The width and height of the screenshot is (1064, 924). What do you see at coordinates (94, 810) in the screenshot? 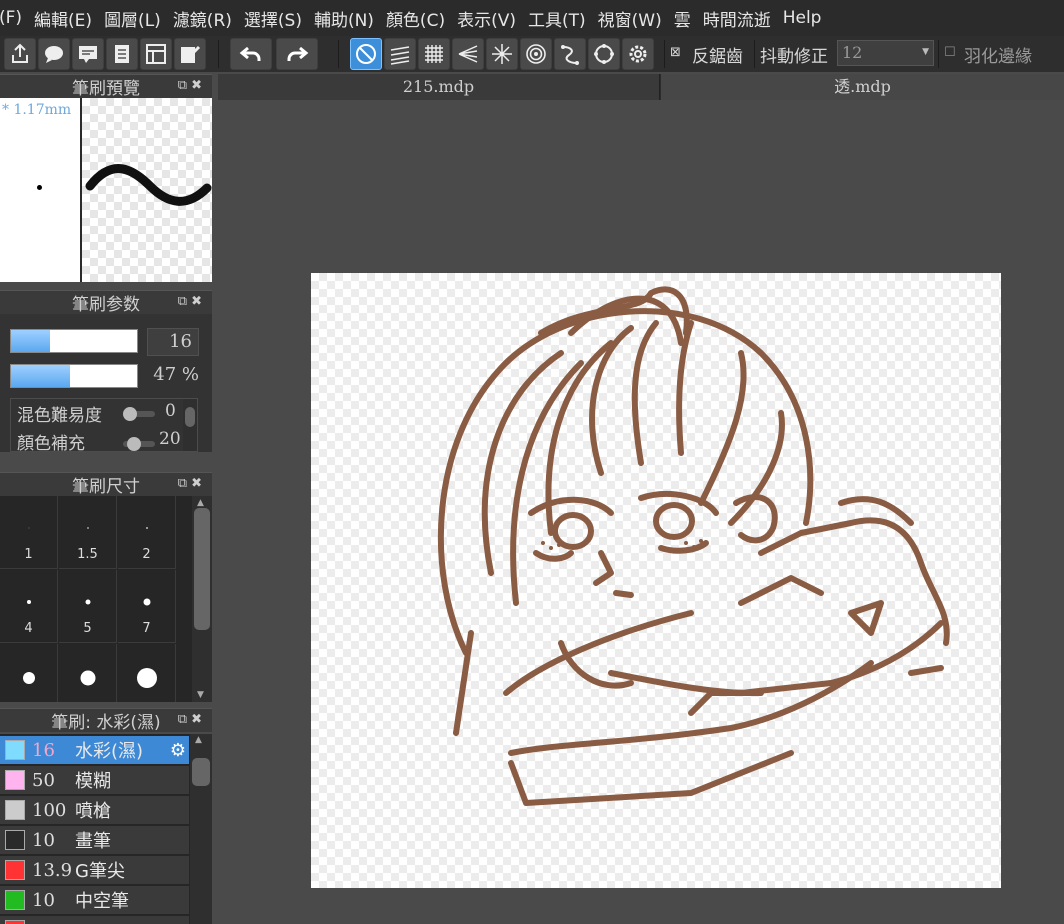
I see `brush-item: 100 噴槍` at bounding box center [94, 810].